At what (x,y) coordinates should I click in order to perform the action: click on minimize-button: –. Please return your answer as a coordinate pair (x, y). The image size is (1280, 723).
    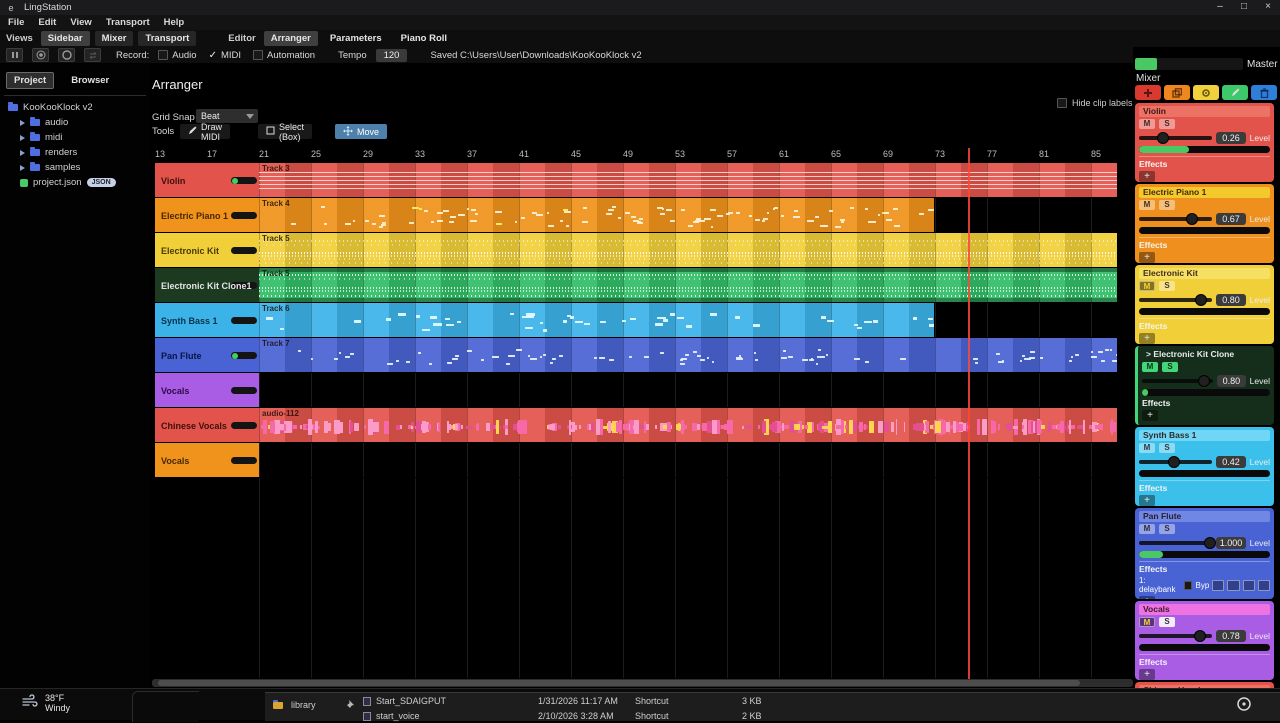
    Looking at the image, I should click on (1220, 7).